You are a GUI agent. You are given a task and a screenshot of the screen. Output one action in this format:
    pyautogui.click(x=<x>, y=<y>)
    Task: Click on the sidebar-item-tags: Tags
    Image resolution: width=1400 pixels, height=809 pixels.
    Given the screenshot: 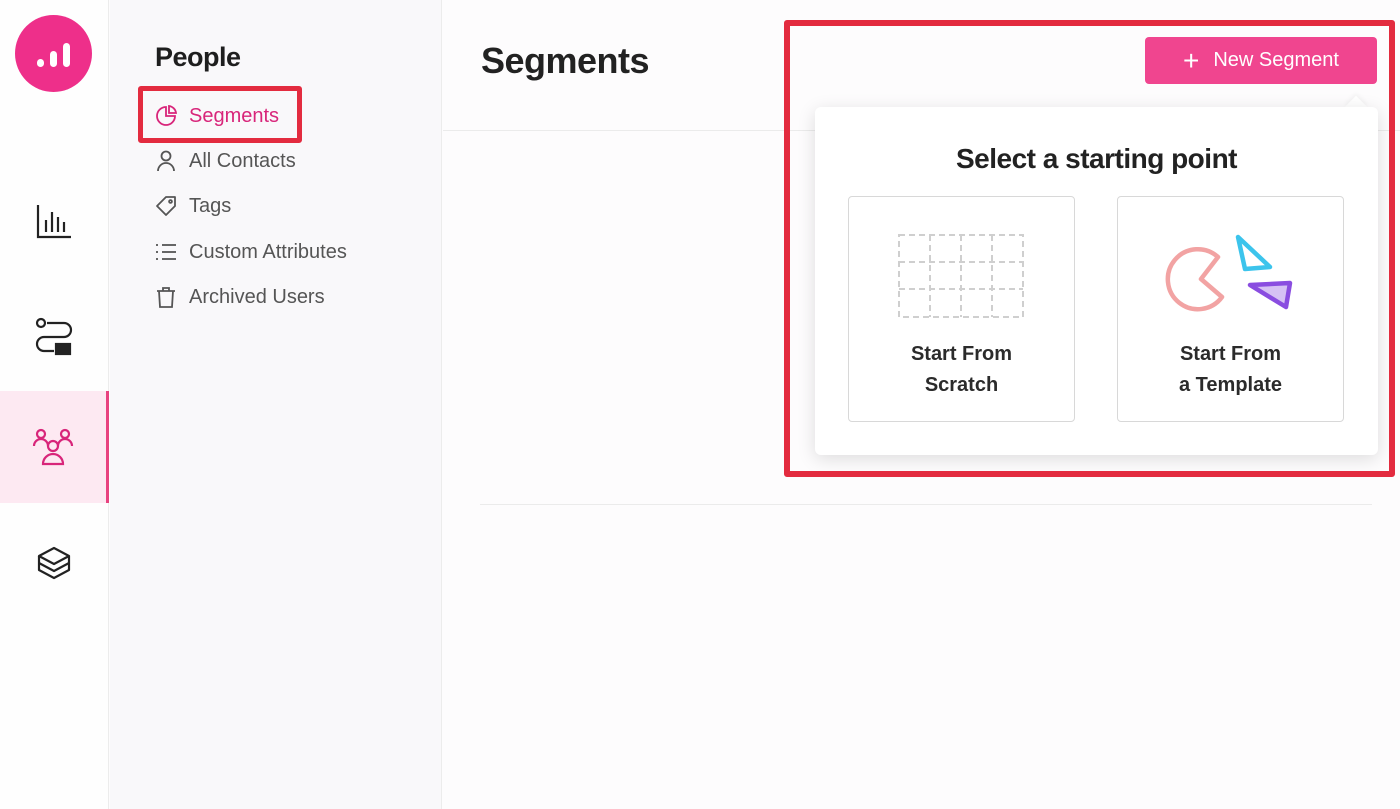 What is the action you would take?
    pyautogui.click(x=193, y=206)
    